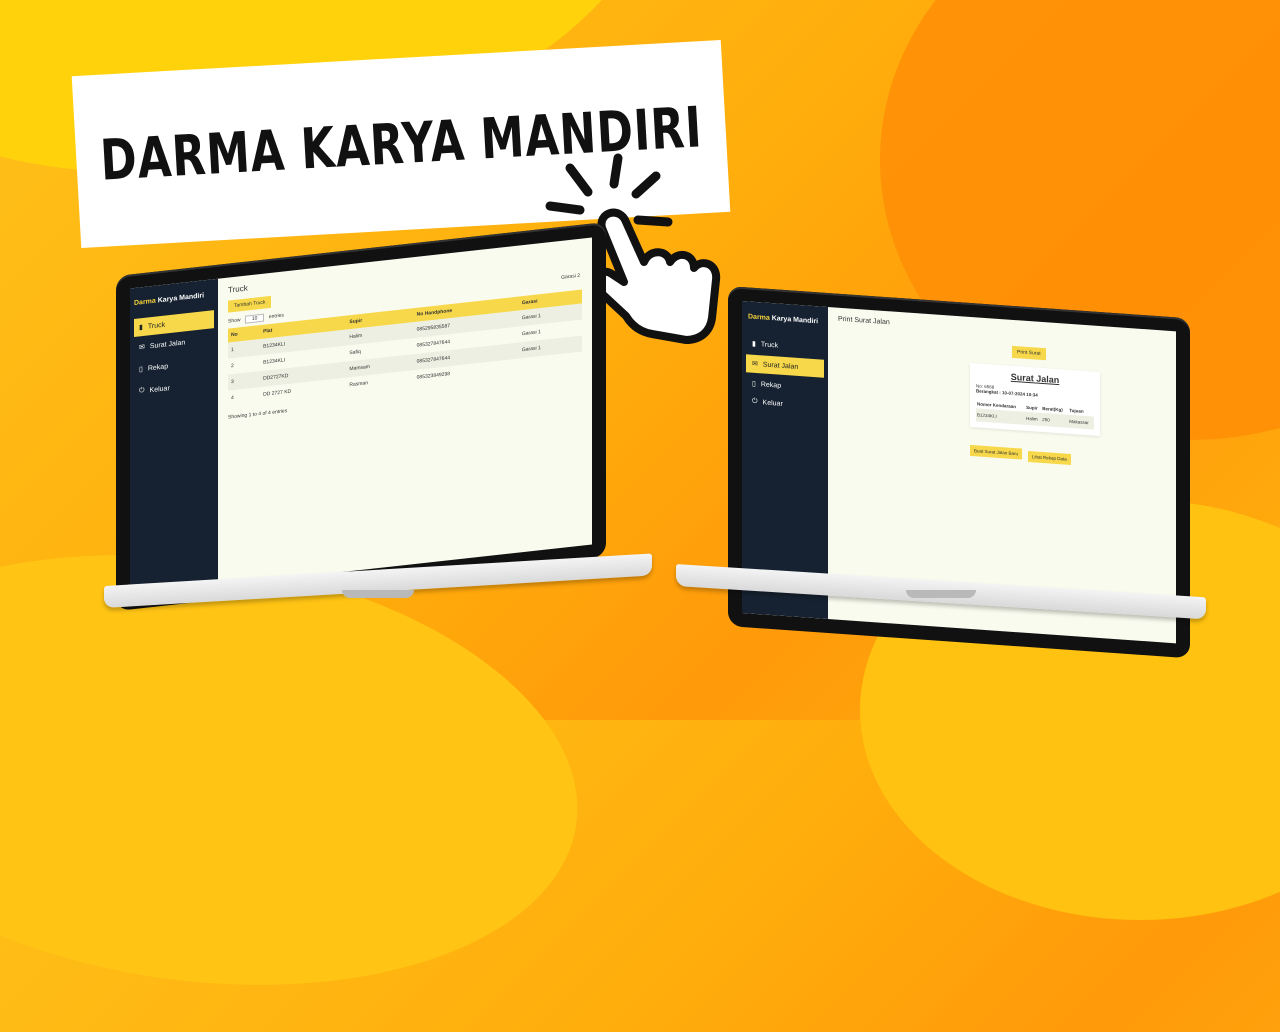 This screenshot has width=1280, height=1032. I want to click on print-surat-button: Print Surat, so click(1029, 353).